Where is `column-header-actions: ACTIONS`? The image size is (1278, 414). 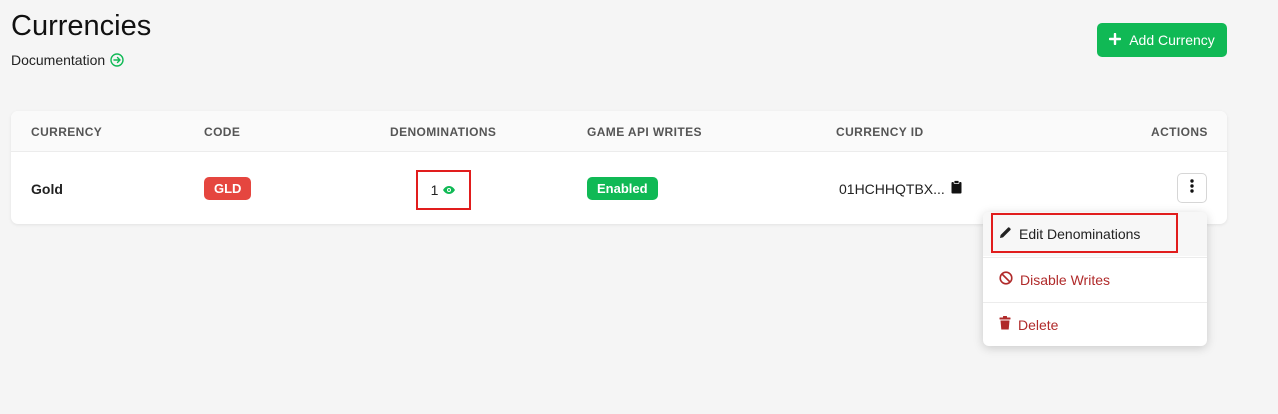
column-header-actions: ACTIONS is located at coordinates (1179, 132).